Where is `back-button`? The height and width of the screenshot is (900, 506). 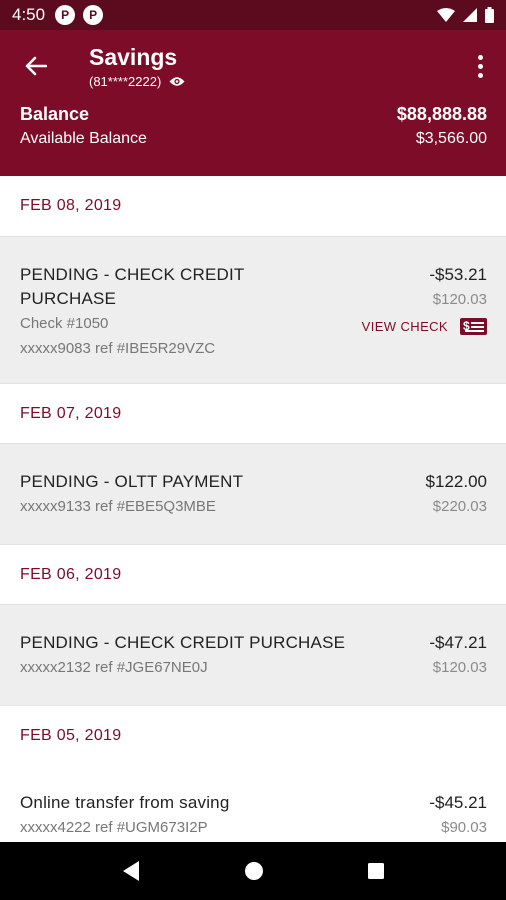
back-button is located at coordinates (36, 66).